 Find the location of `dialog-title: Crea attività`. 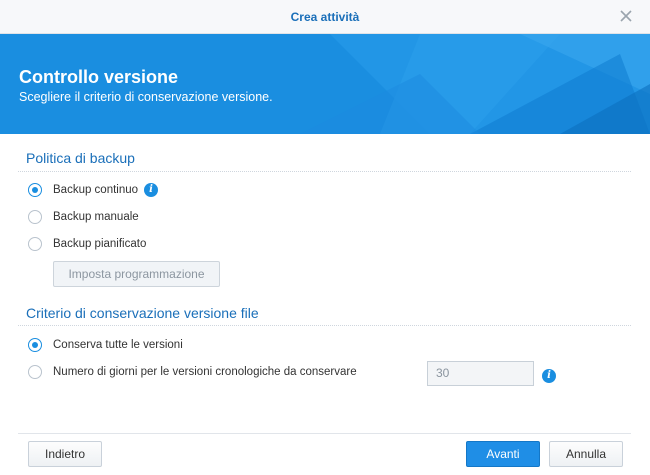

dialog-title: Crea attività is located at coordinates (325, 17).